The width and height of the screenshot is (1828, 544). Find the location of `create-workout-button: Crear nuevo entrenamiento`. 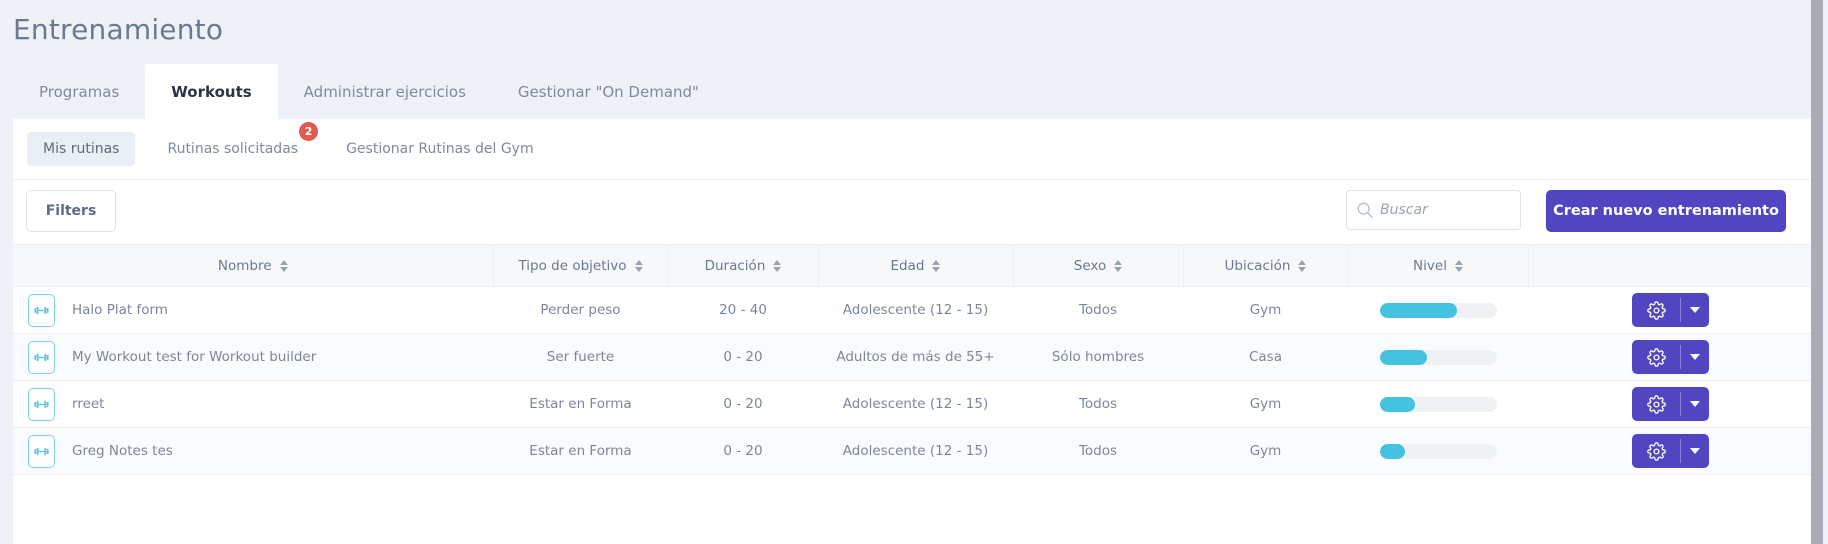

create-workout-button: Crear nuevo entrenamiento is located at coordinates (1666, 211).